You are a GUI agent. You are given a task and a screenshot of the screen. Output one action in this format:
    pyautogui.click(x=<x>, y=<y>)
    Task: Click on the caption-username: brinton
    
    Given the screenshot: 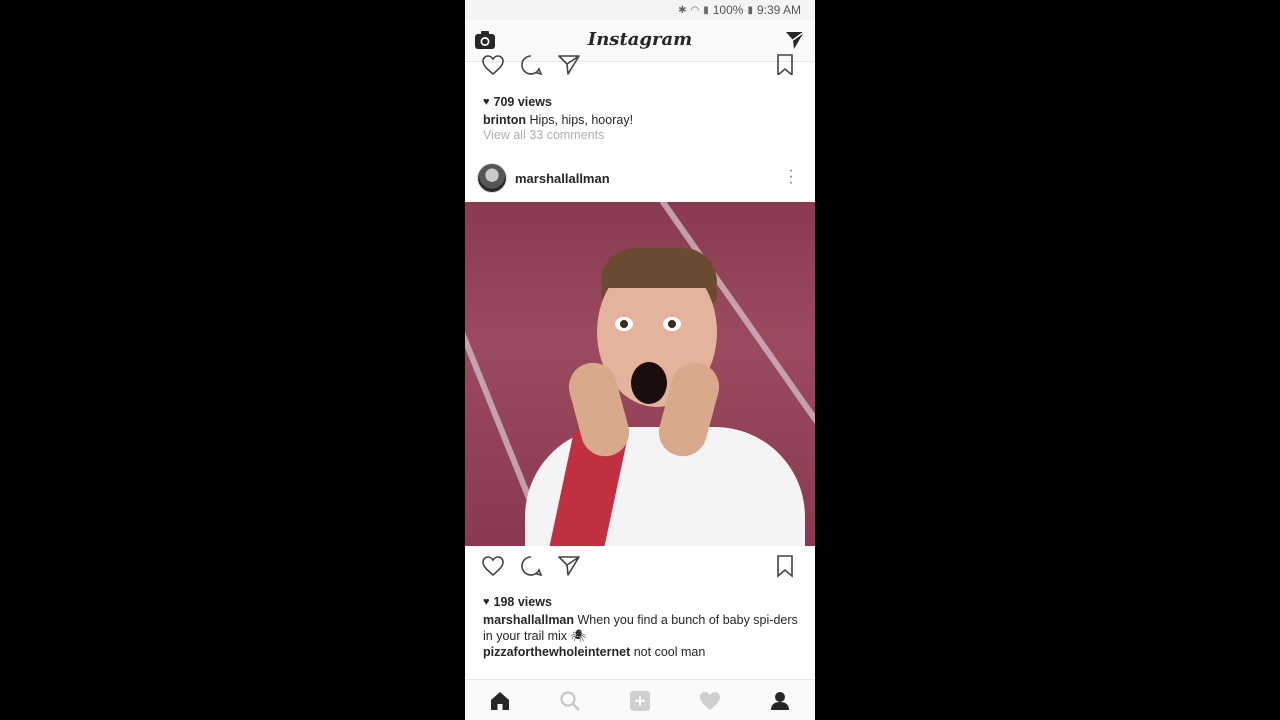 What is the action you would take?
    pyautogui.click(x=504, y=120)
    